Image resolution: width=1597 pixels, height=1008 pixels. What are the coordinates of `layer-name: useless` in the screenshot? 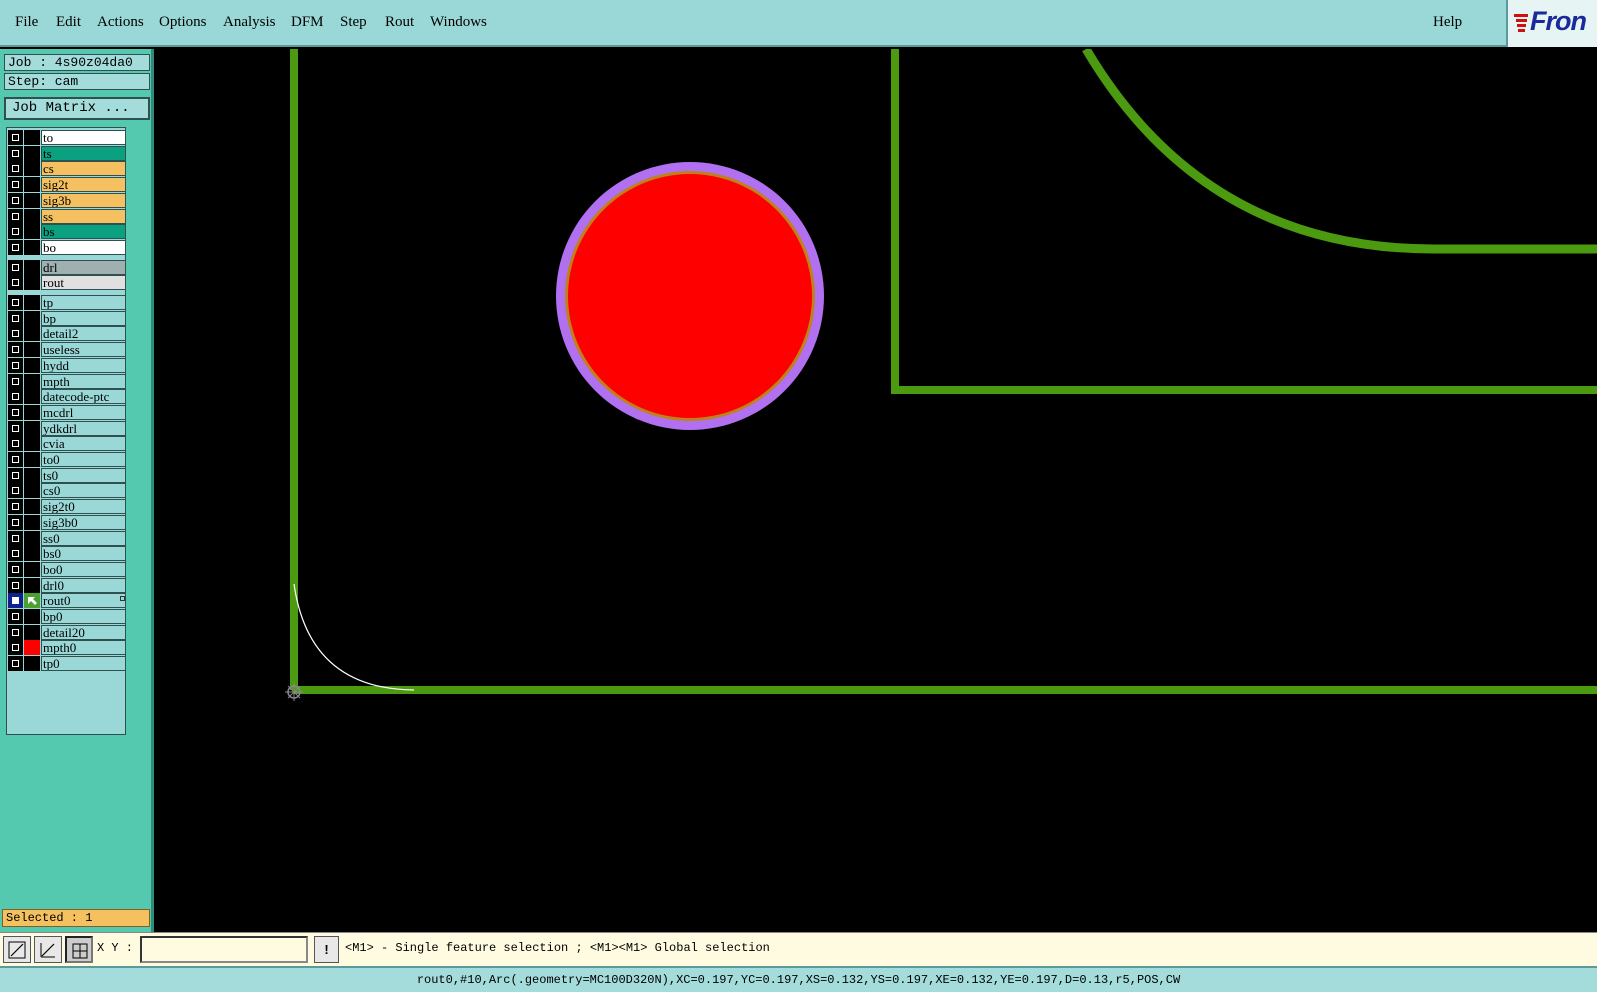 It's located at (83, 350).